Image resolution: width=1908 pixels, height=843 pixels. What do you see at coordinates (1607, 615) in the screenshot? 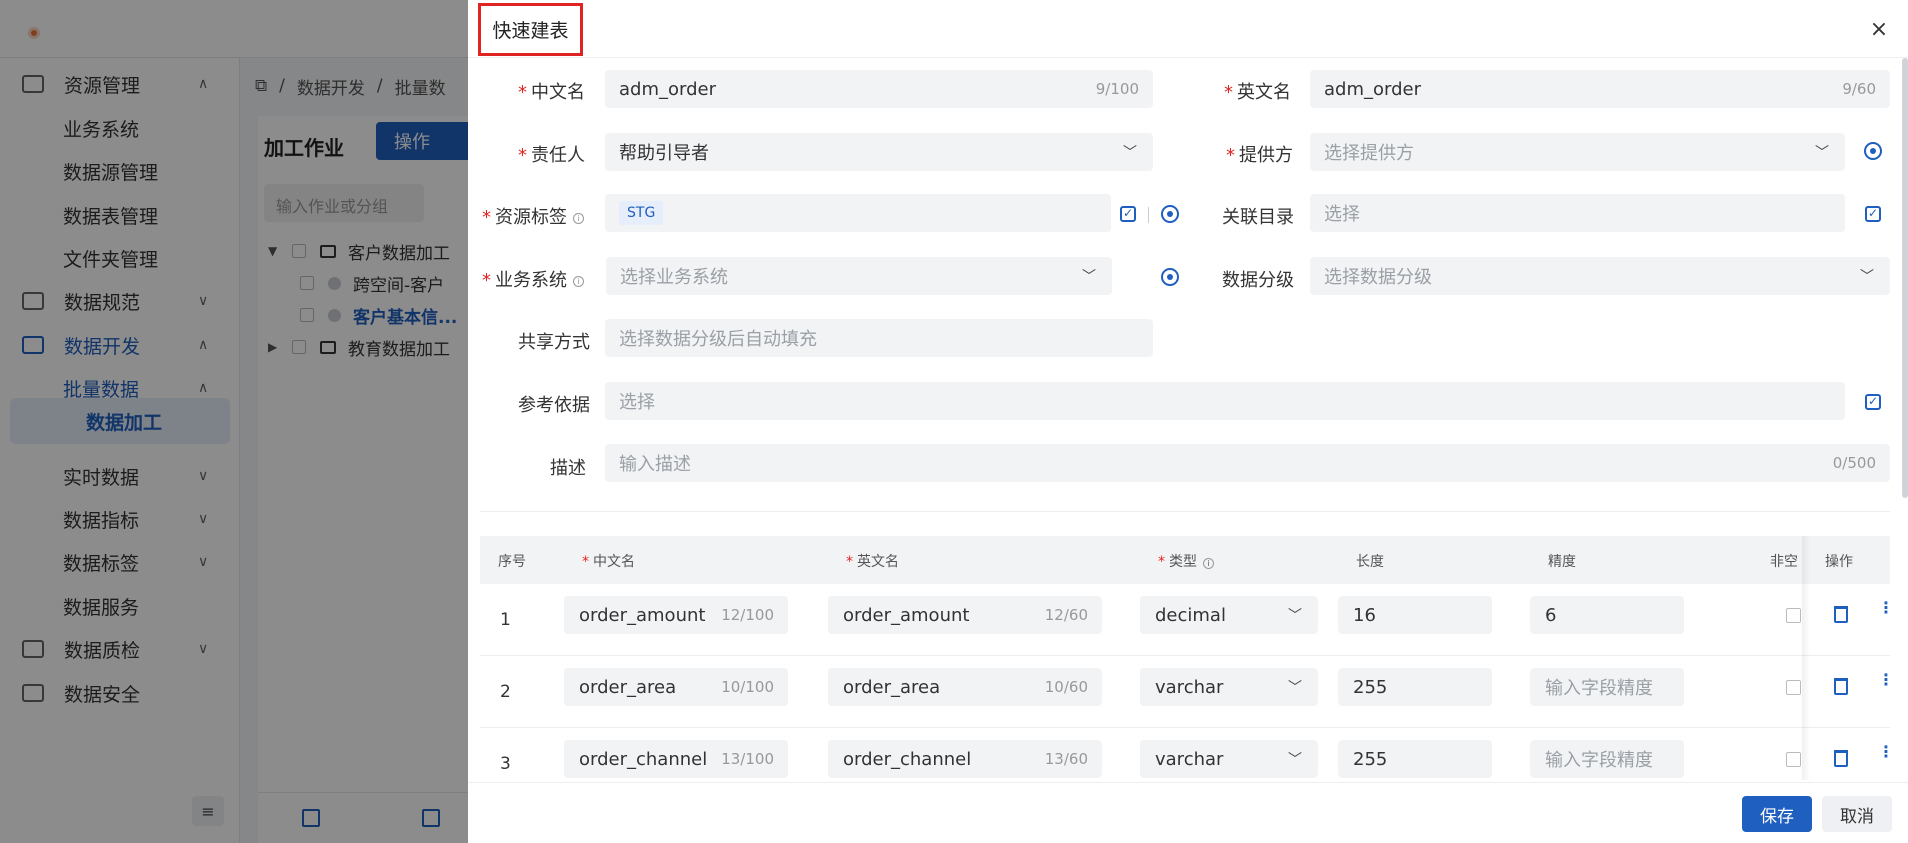
I see `field-precision-input: 6` at bounding box center [1607, 615].